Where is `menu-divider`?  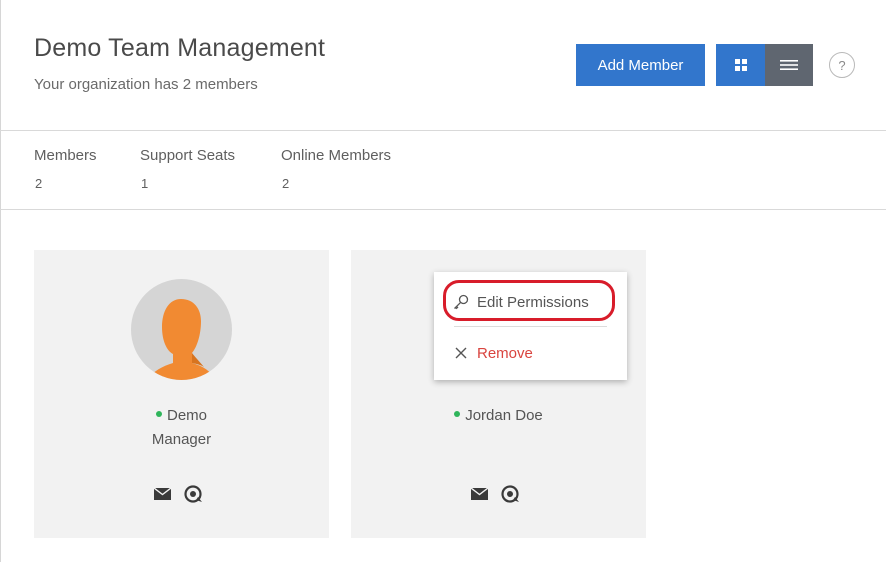 menu-divider is located at coordinates (530, 326).